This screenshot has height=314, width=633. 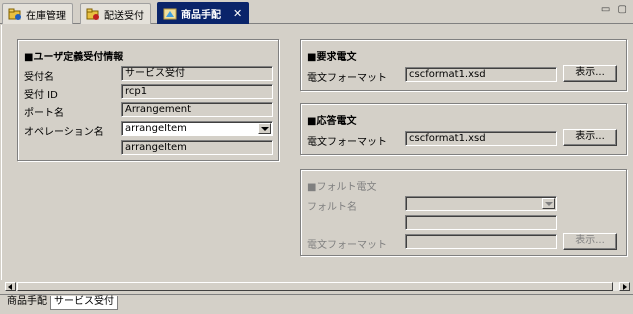 What do you see at coordinates (332, 57) in the screenshot?
I see `group-title: ■要求電文` at bounding box center [332, 57].